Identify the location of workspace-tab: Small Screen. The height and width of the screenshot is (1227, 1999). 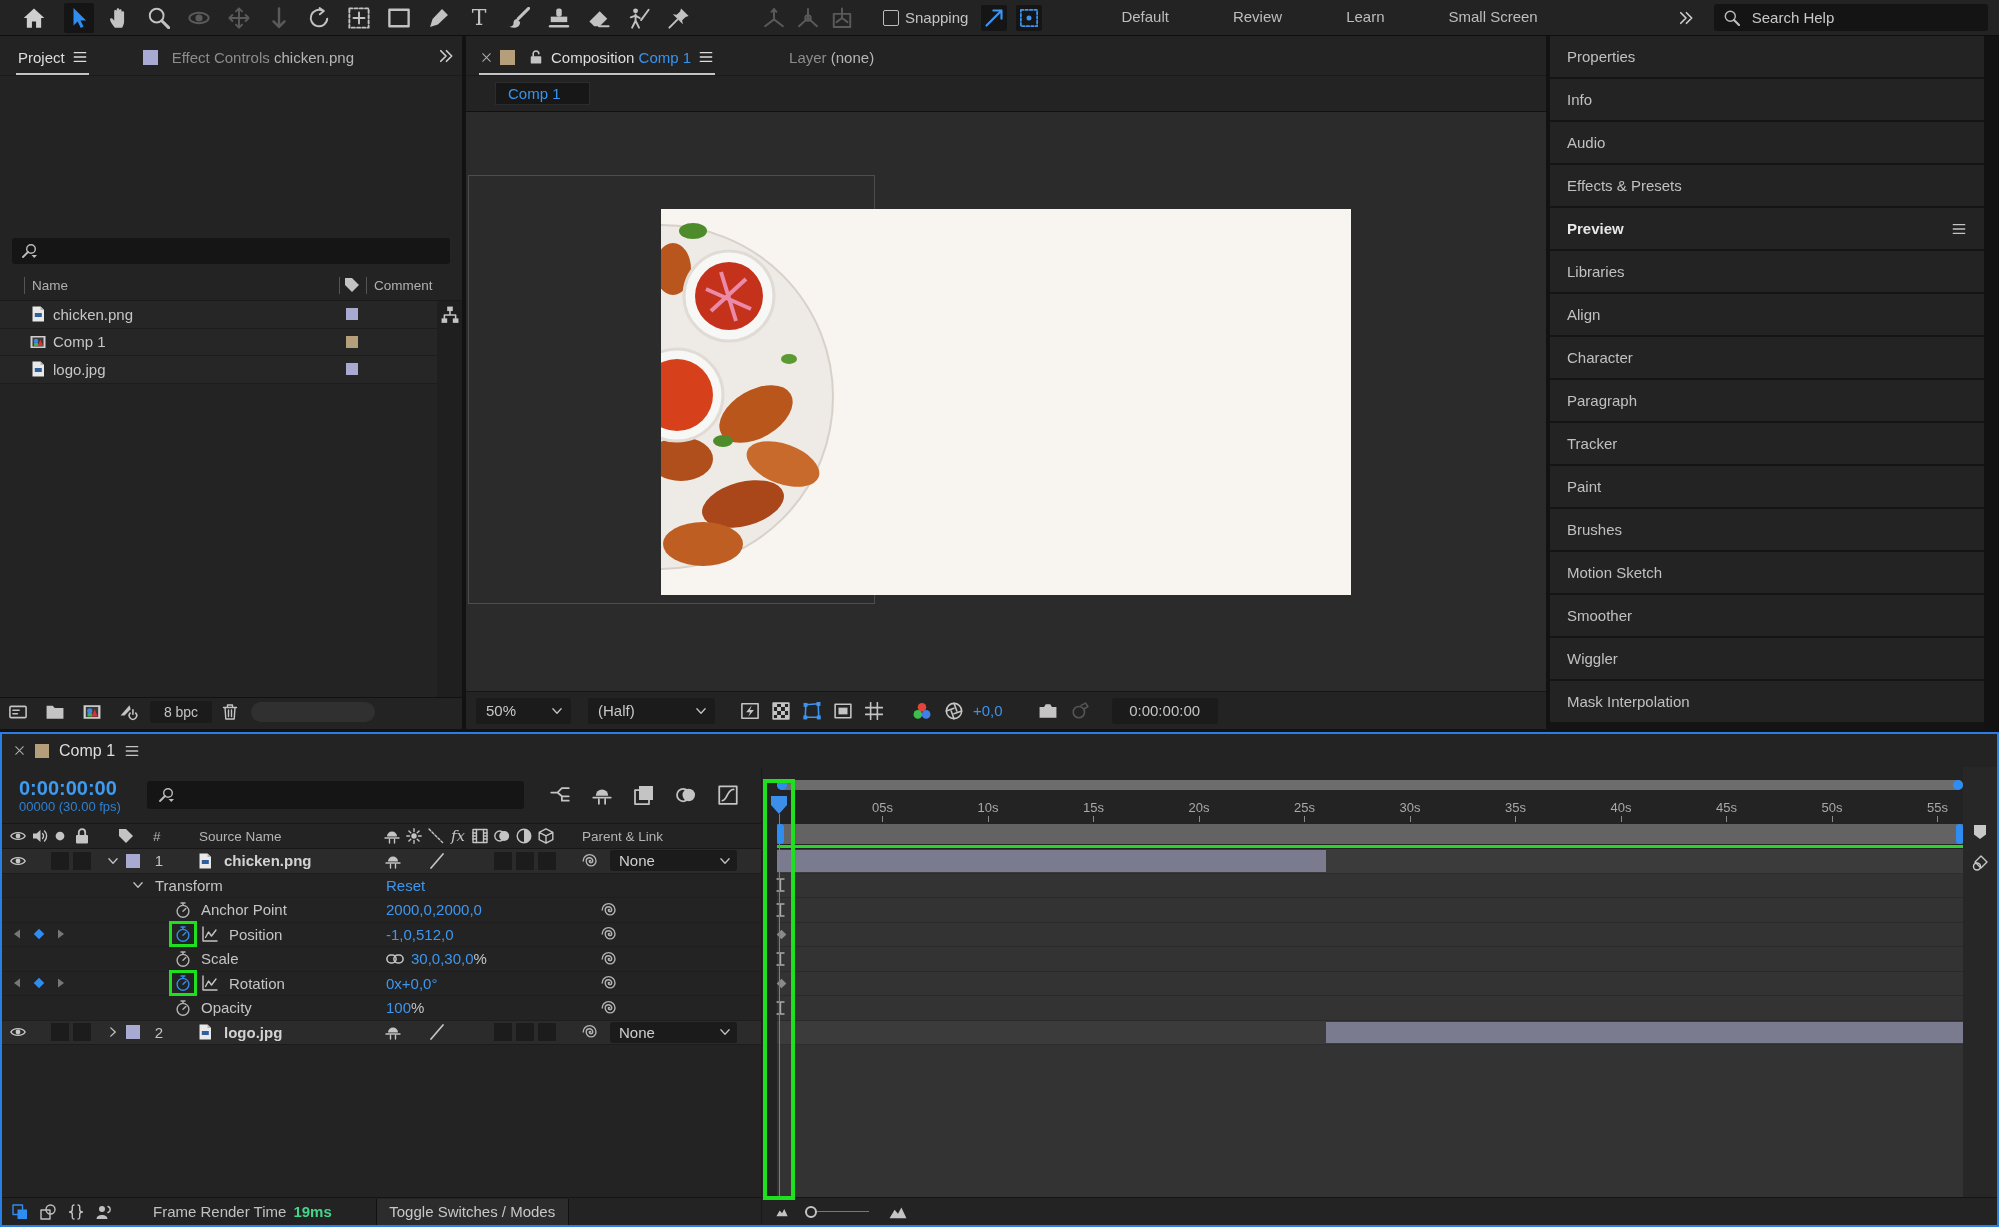
(1493, 18).